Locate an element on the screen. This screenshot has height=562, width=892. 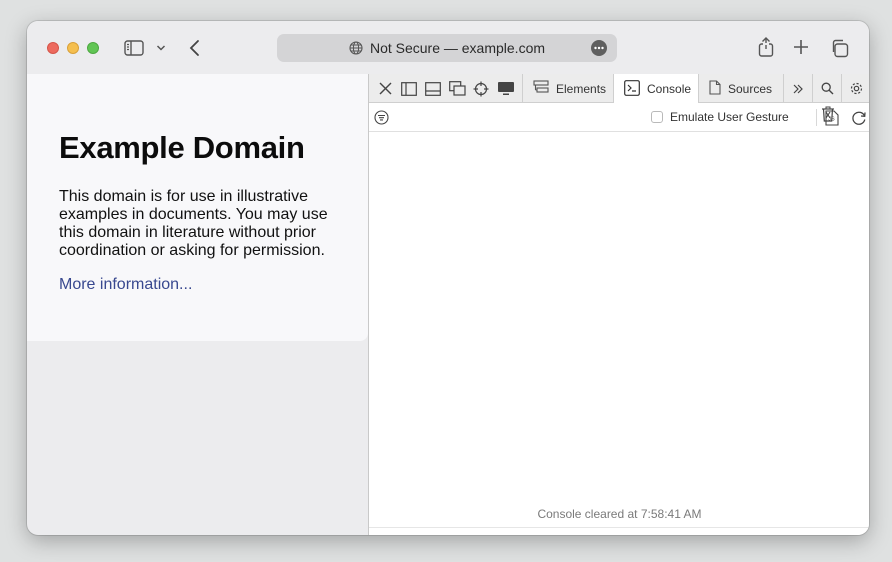
tab-console: Console is located at coordinates (656, 89).